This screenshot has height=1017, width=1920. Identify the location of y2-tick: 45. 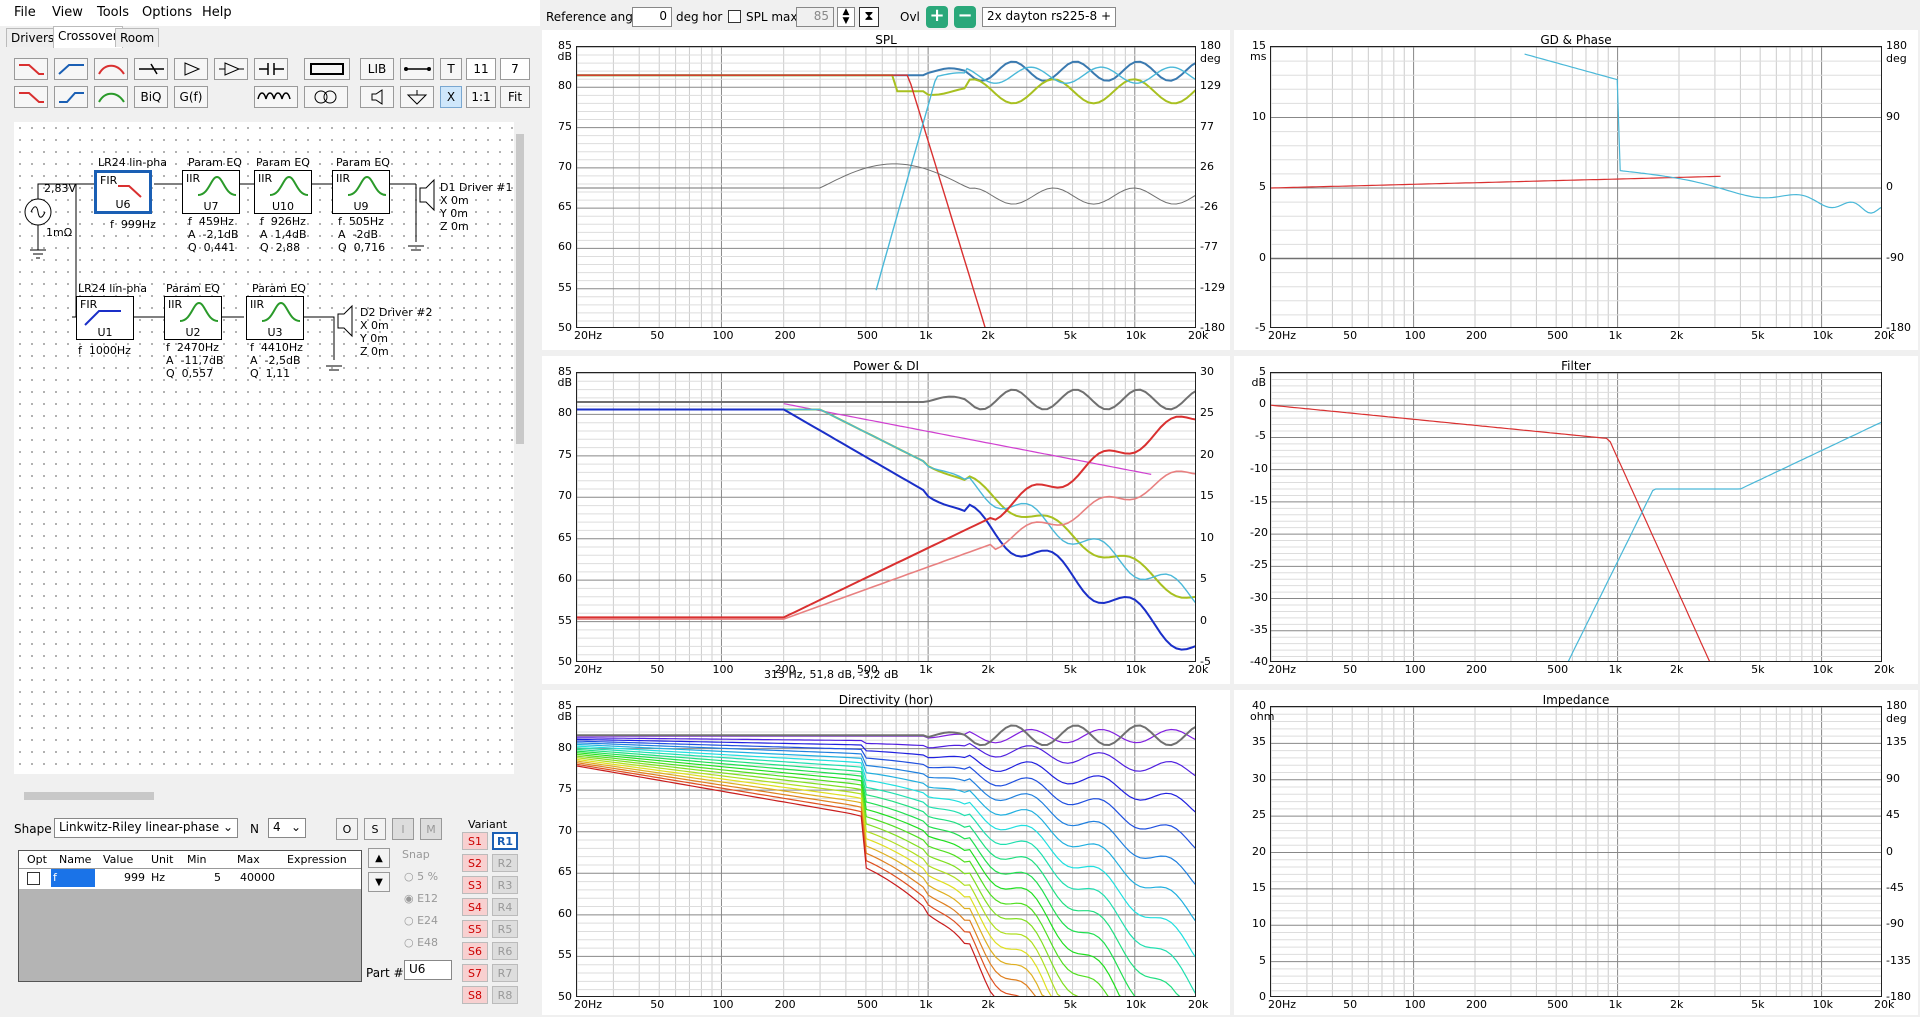
(1893, 815).